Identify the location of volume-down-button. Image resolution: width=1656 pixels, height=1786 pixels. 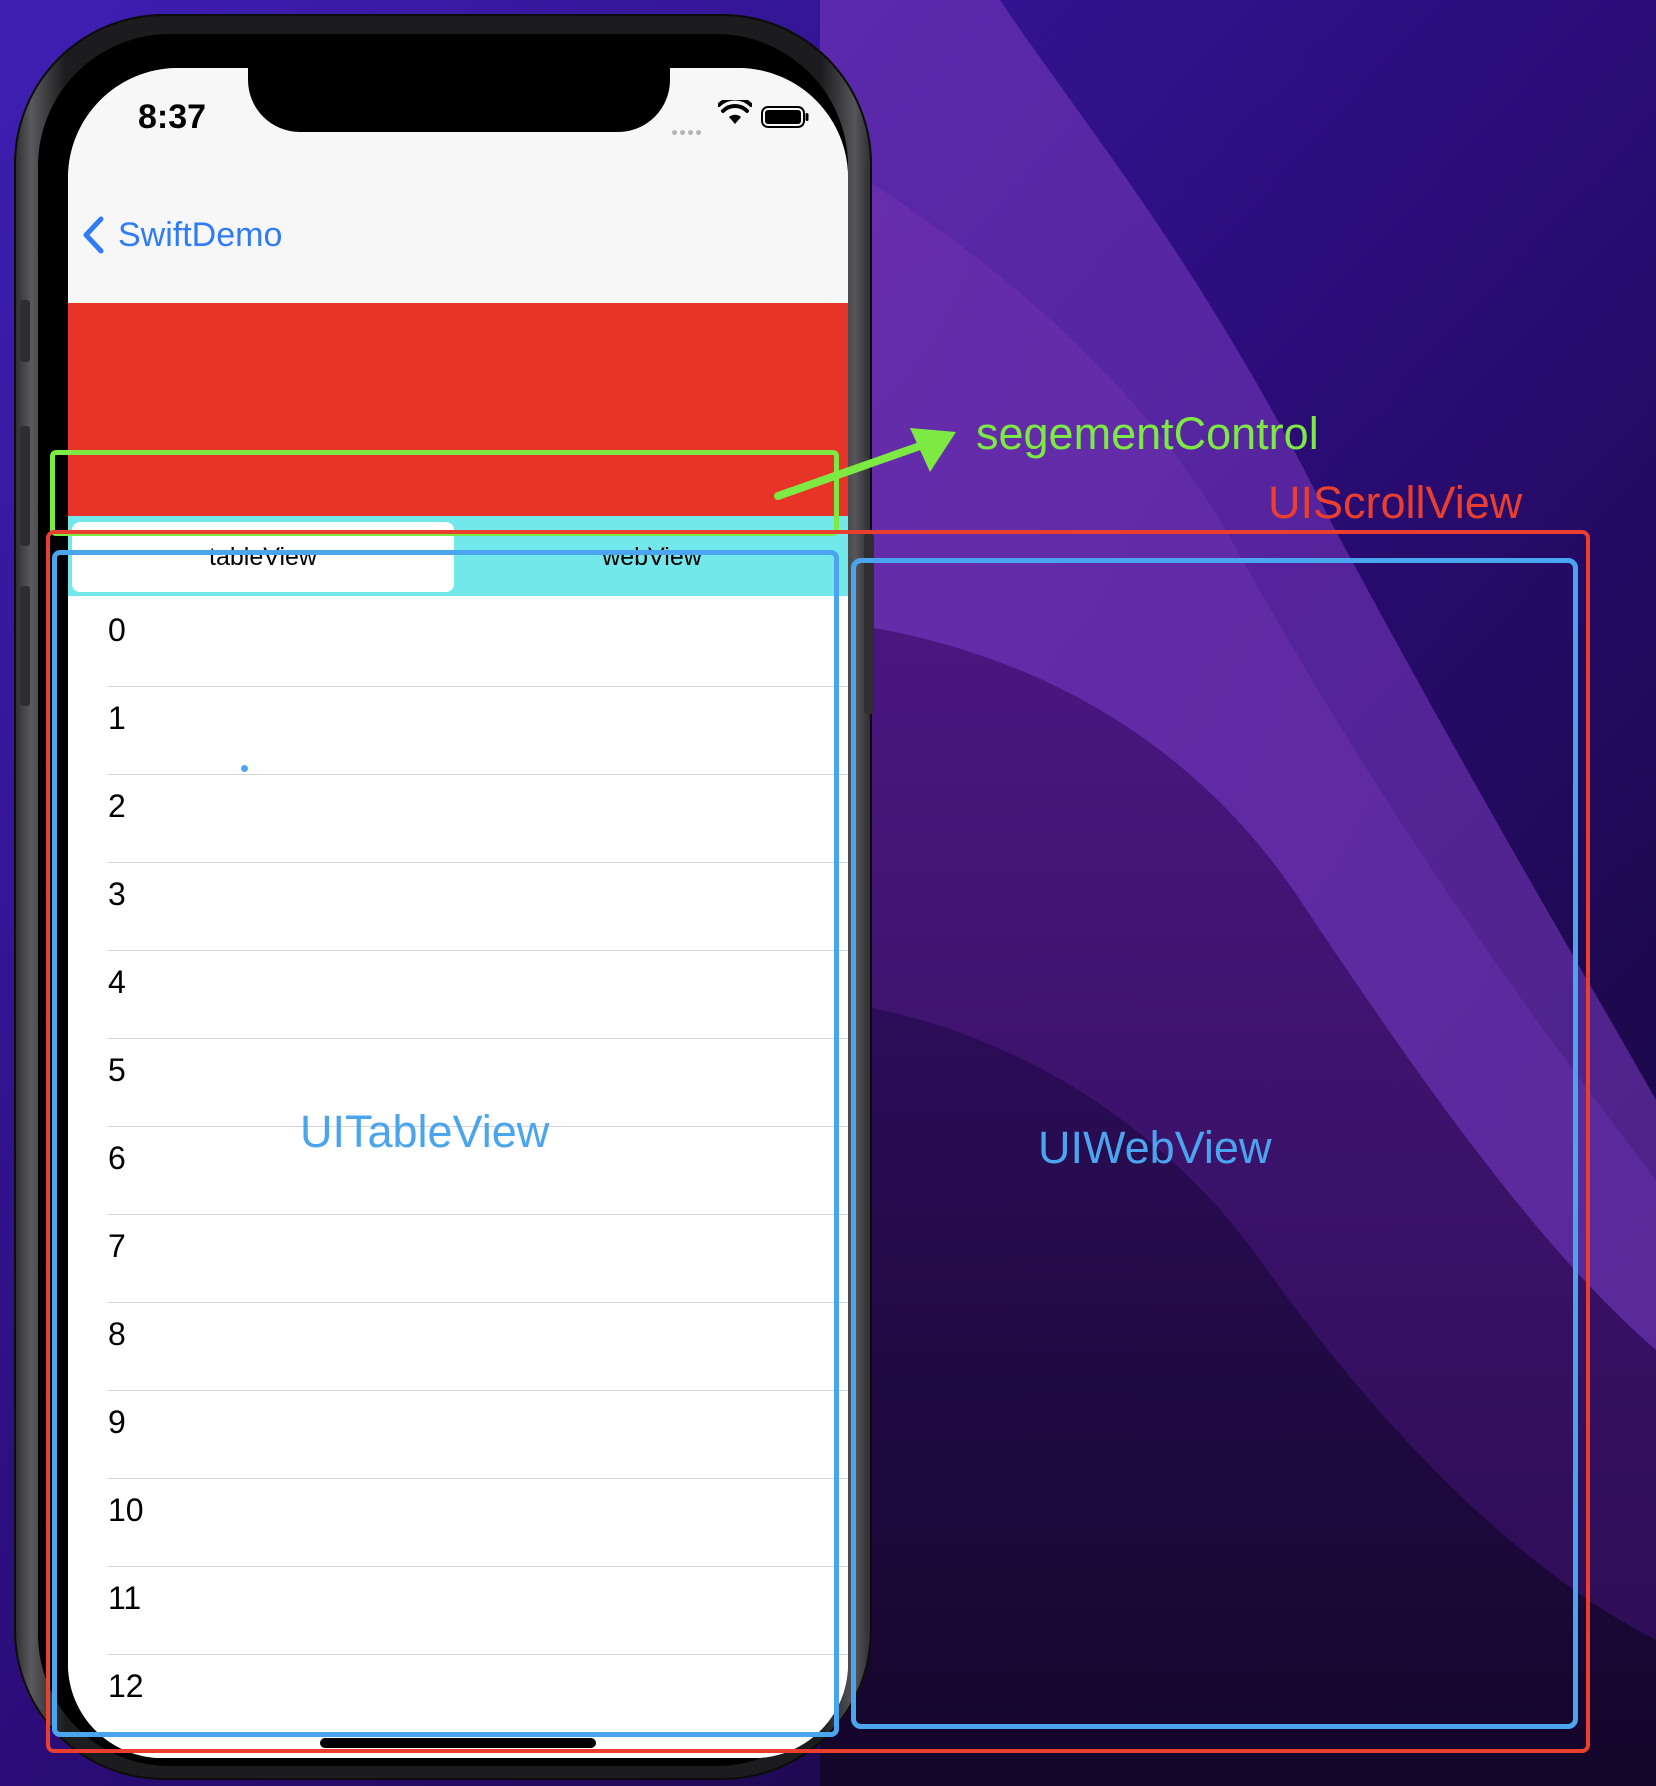
(25, 646).